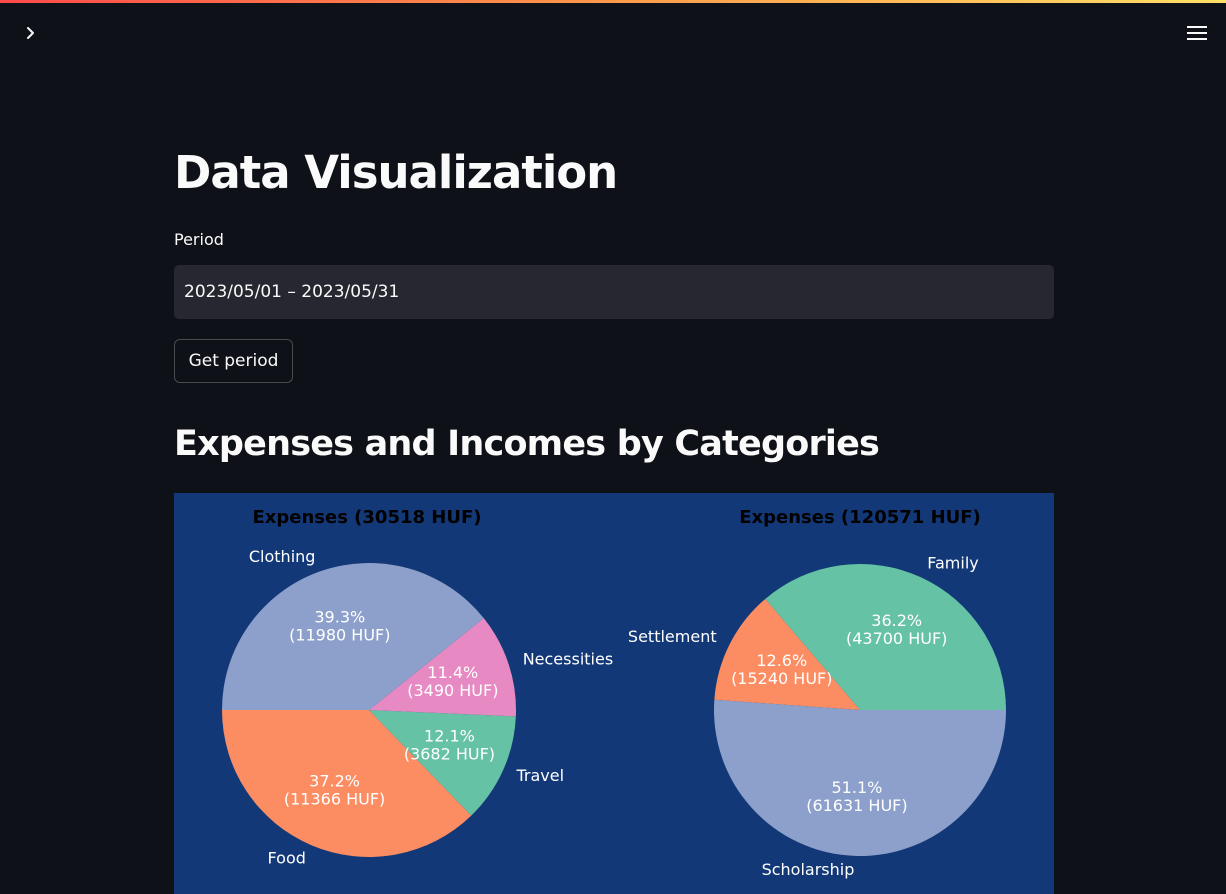 The image size is (1226, 894). What do you see at coordinates (568, 658) in the screenshot?
I see `pie-category-label: Necessities` at bounding box center [568, 658].